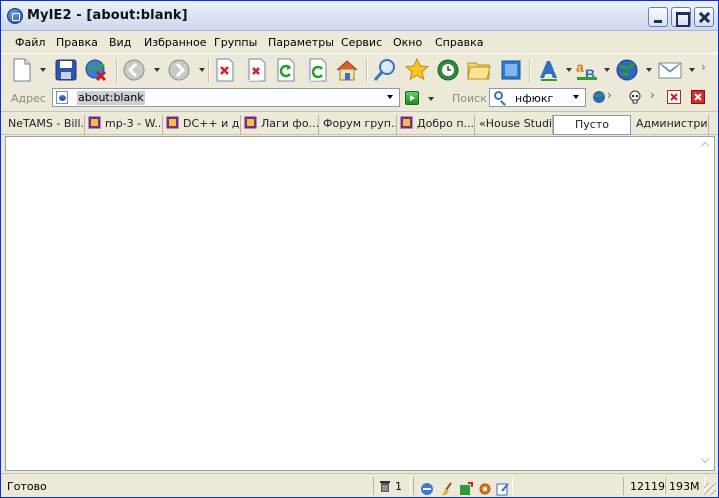  I want to click on stop-icon, so click(225, 70).